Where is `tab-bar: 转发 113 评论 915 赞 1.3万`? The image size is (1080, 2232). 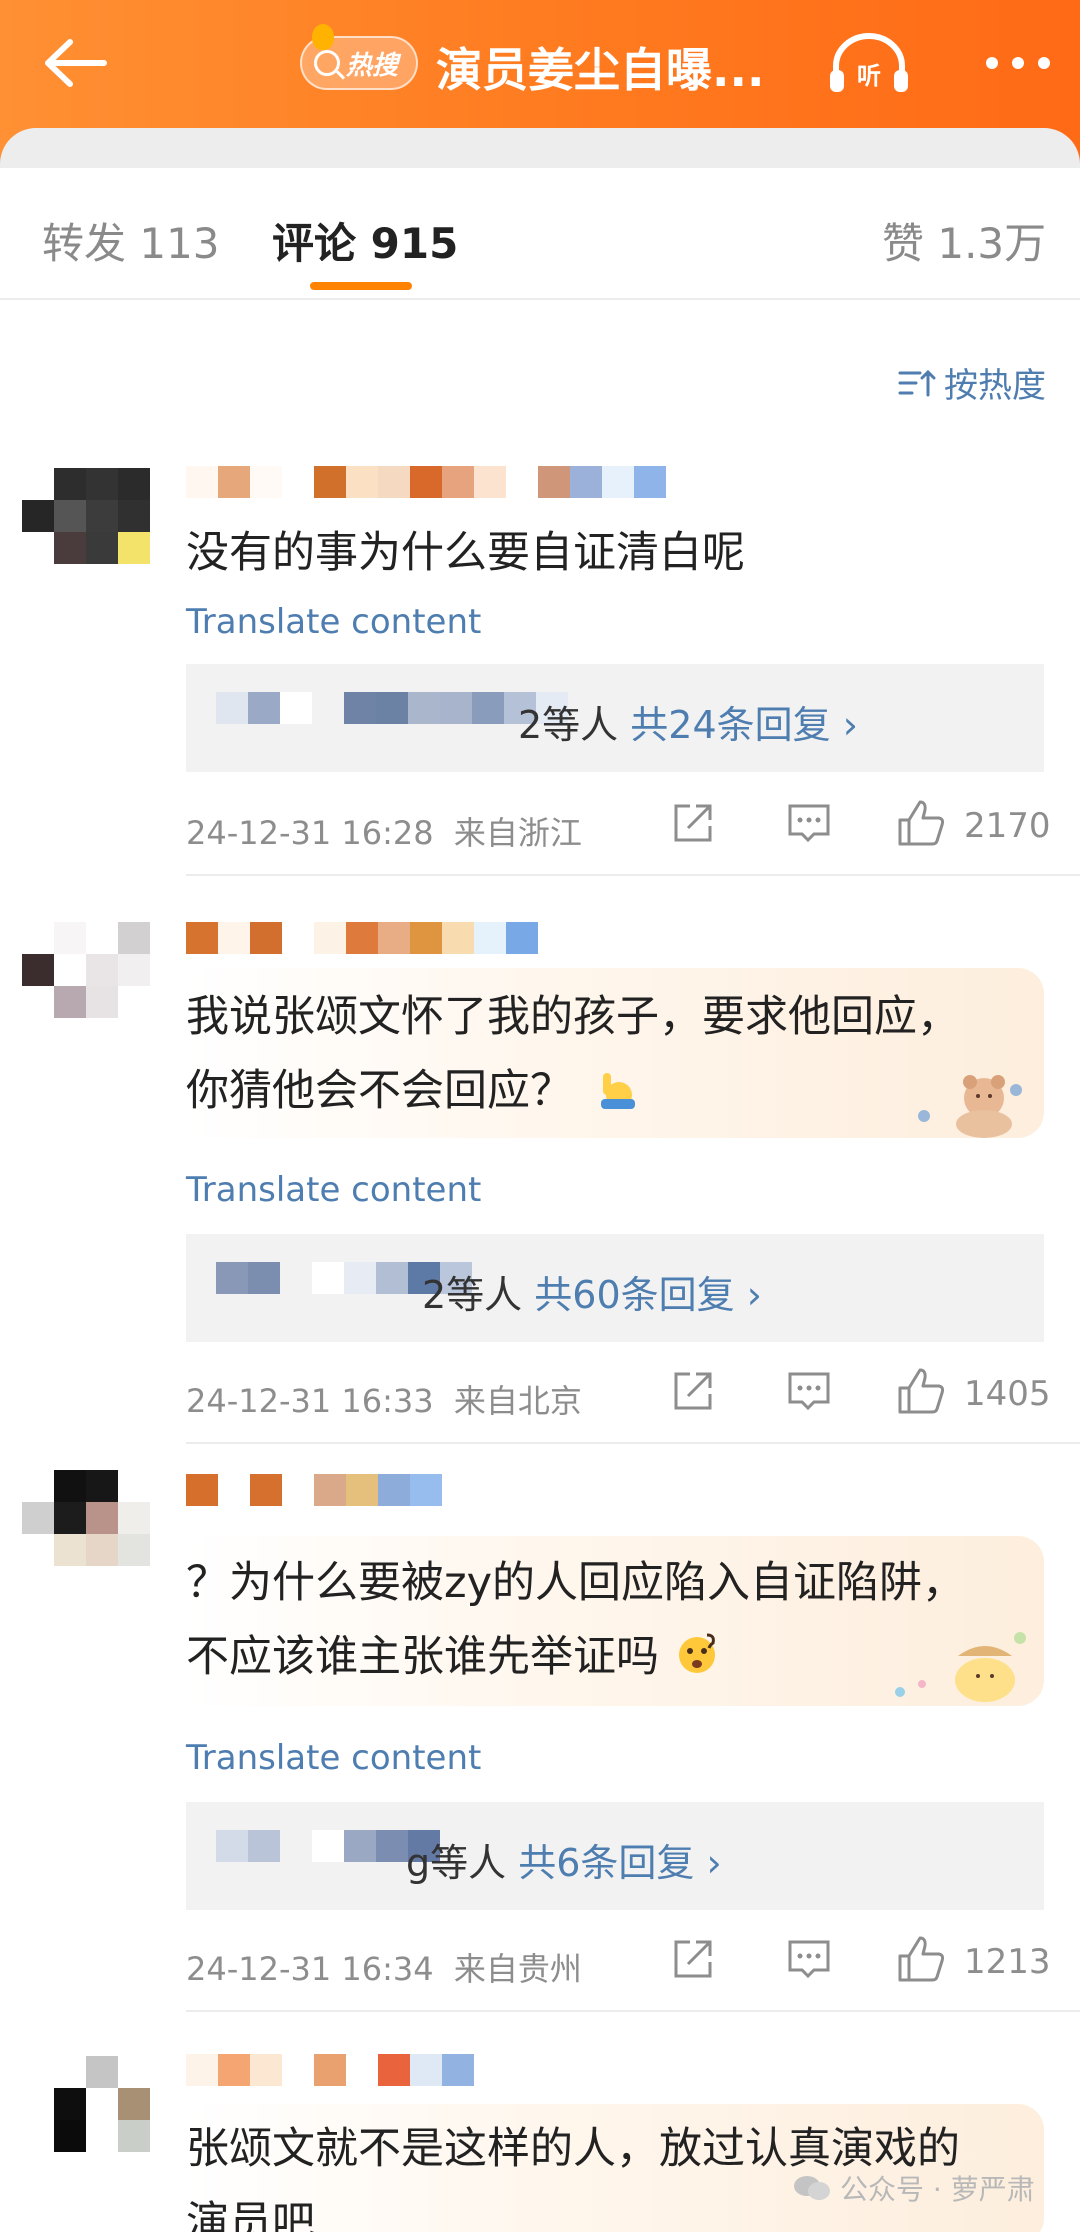 tab-bar: 转发 113 评论 915 赞 1.3万 is located at coordinates (540, 234).